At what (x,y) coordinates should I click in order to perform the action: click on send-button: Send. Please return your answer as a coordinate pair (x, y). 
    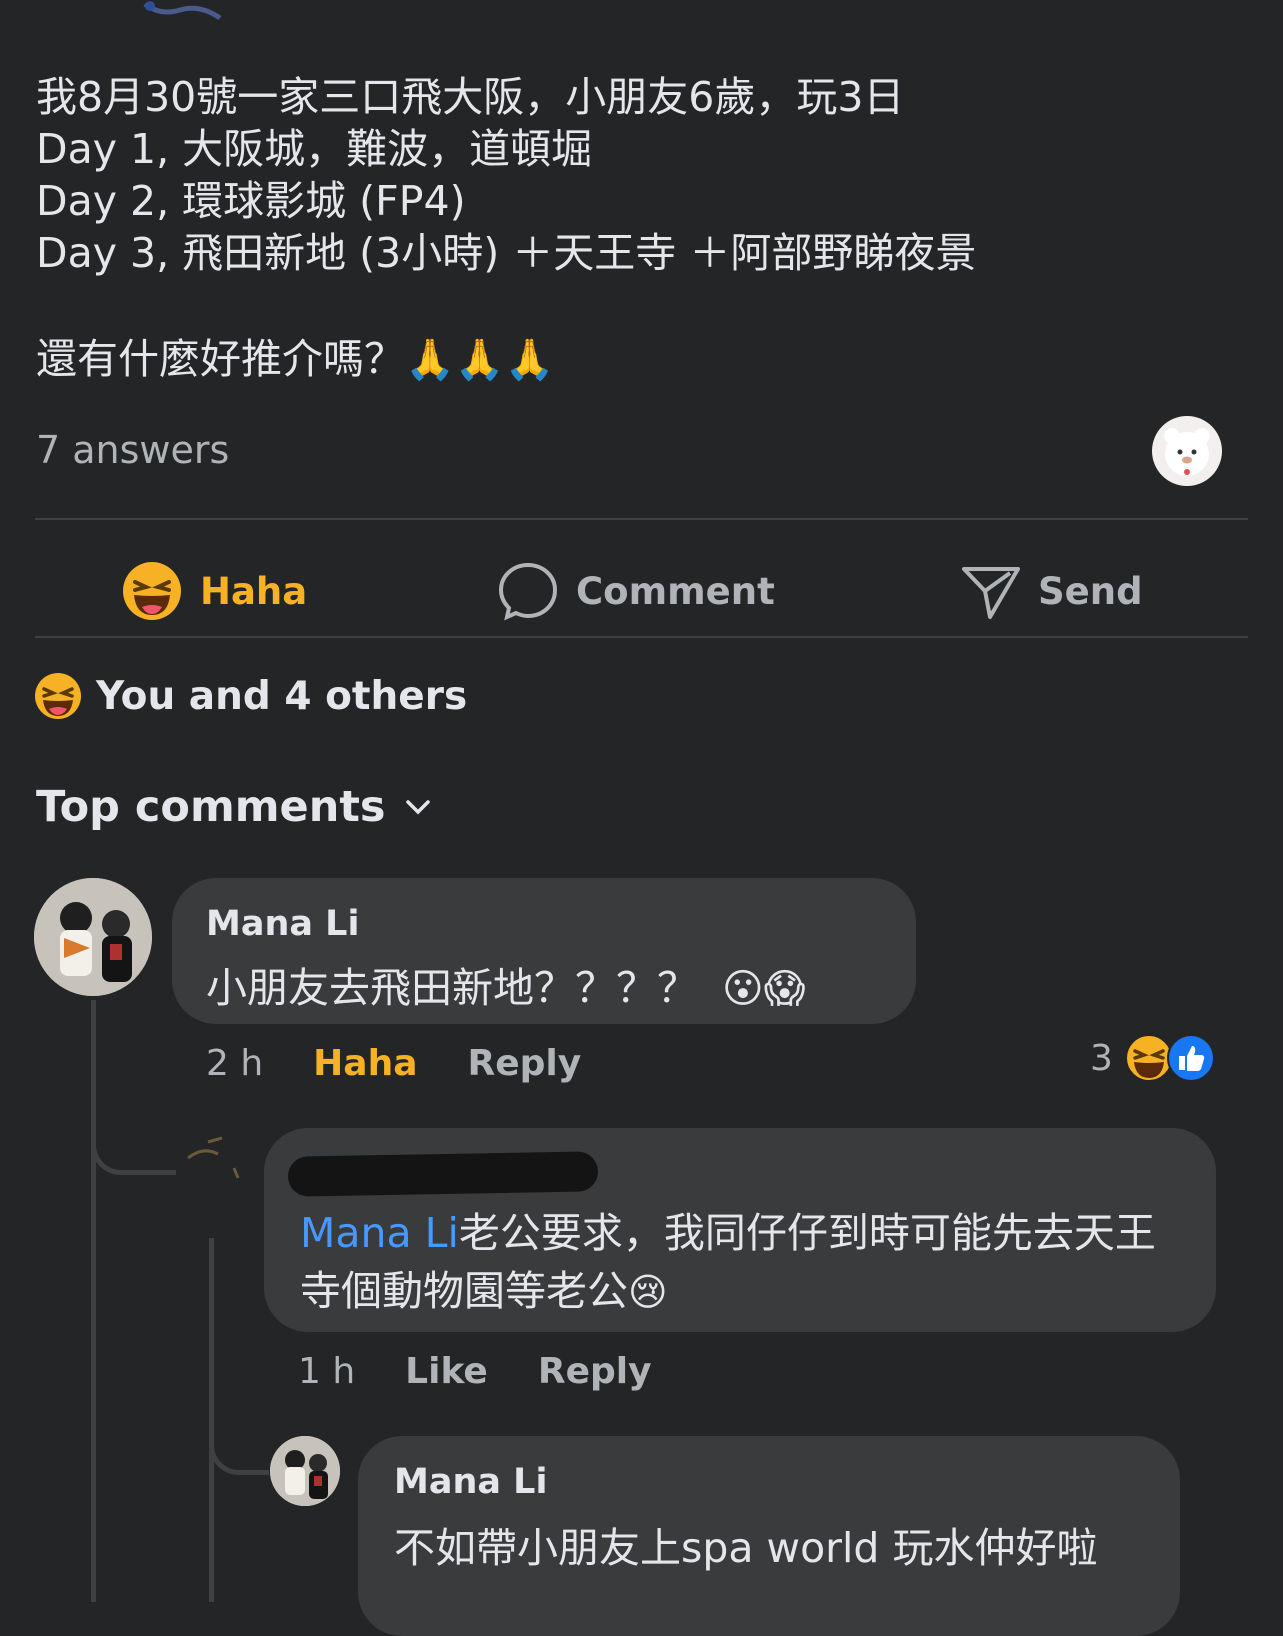
    Looking at the image, I should click on (1051, 591).